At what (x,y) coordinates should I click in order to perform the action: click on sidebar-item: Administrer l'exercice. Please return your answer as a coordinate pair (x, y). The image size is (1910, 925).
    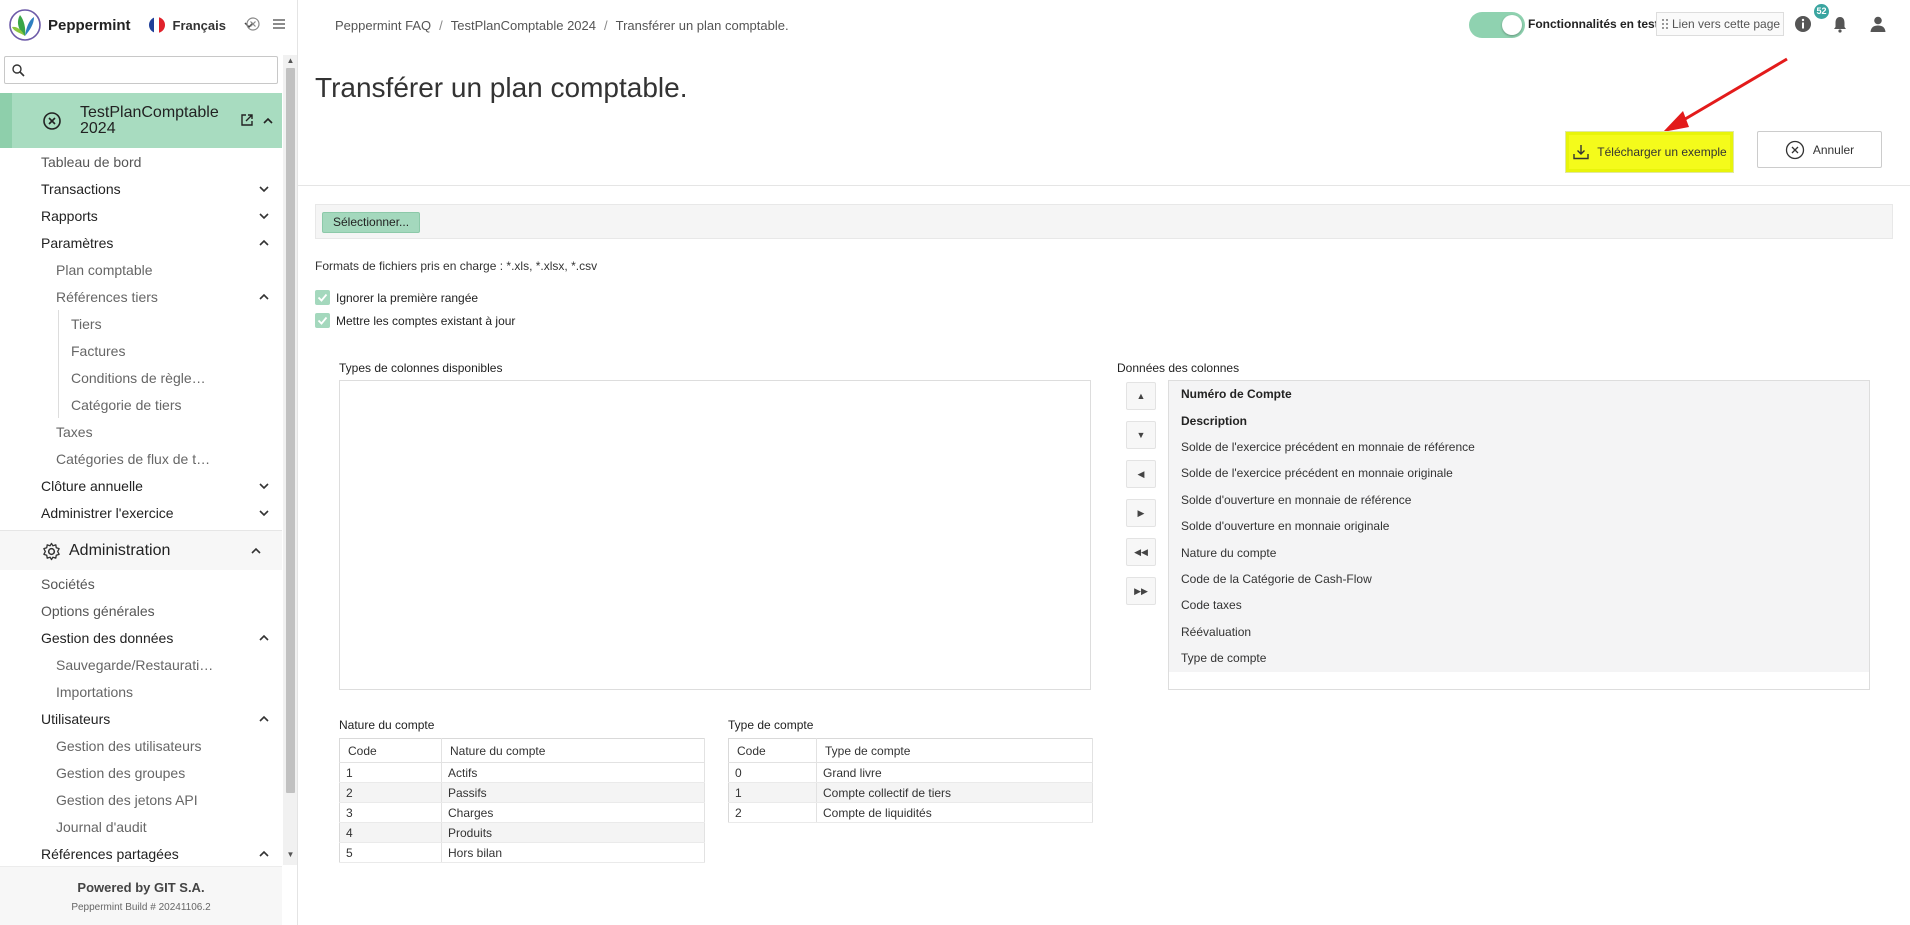
    Looking at the image, I should click on (141, 512).